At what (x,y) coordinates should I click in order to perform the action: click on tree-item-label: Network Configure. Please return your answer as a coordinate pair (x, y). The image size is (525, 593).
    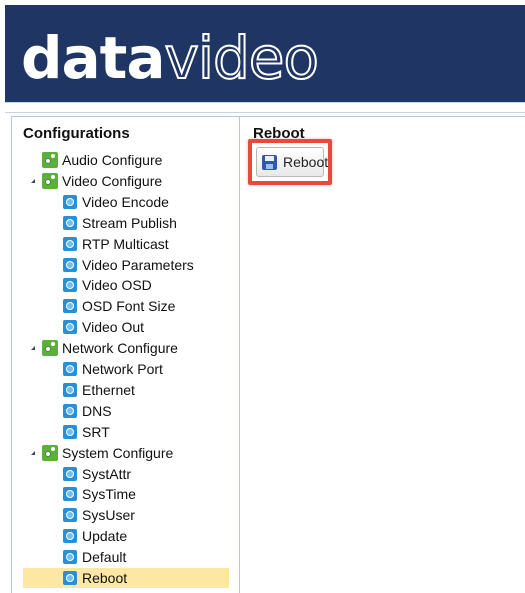
    Looking at the image, I should click on (120, 348).